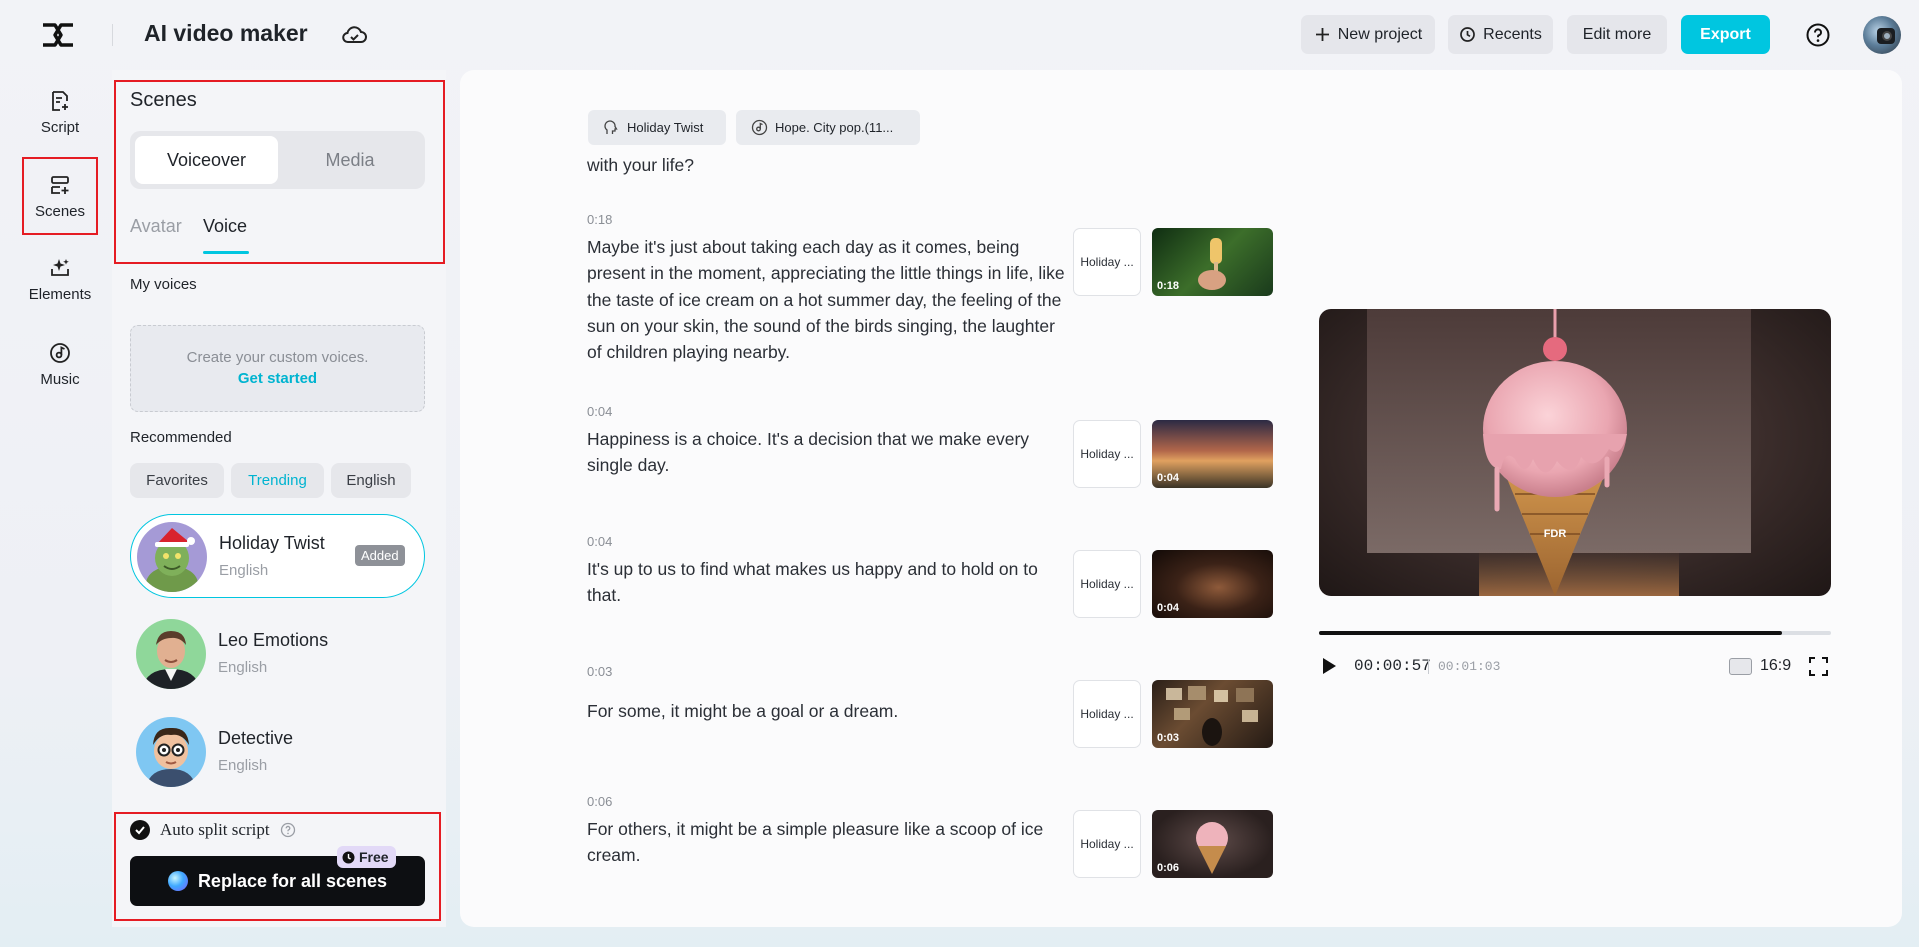 The image size is (1919, 947). What do you see at coordinates (1882, 35) in the screenshot?
I see `user-avatar` at bounding box center [1882, 35].